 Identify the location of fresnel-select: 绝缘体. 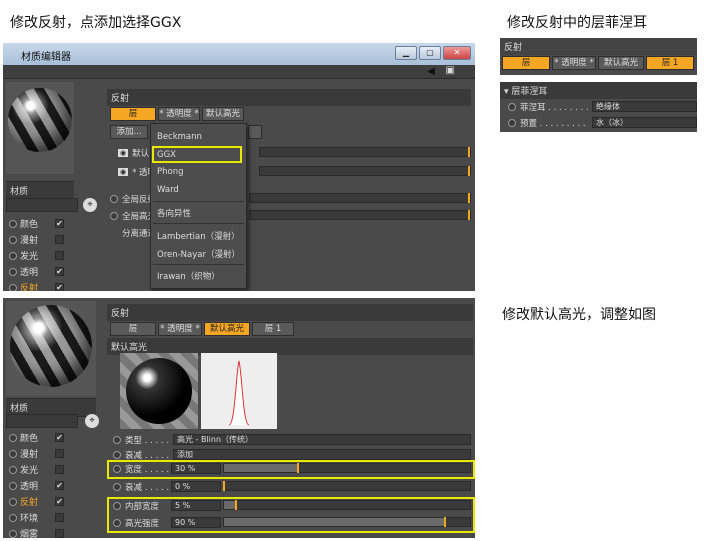
(644, 106).